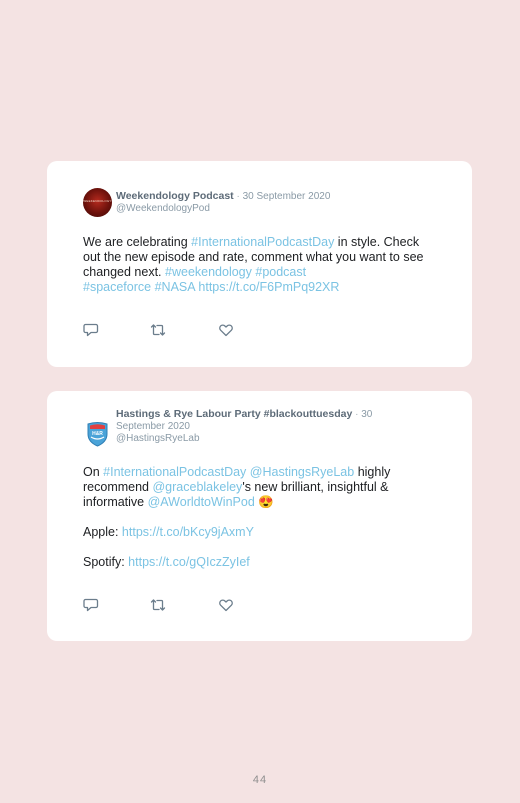 The width and height of the screenshot is (520, 803). I want to click on mention-link: @HastingsRyeLab, so click(302, 472).